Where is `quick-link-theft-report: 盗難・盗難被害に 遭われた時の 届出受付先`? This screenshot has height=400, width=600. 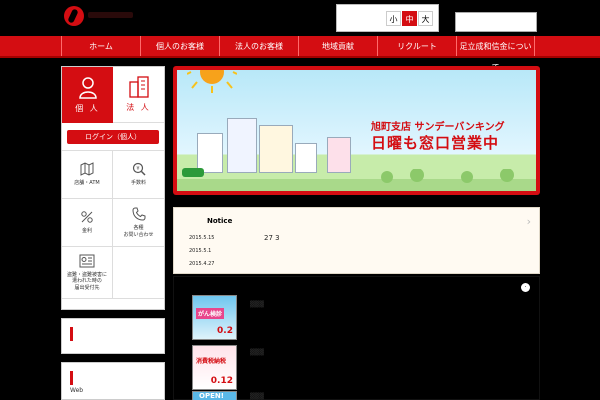 quick-link-theft-report: 盗難・盗難被害に 遭われた時の 届出受付先 is located at coordinates (87, 273).